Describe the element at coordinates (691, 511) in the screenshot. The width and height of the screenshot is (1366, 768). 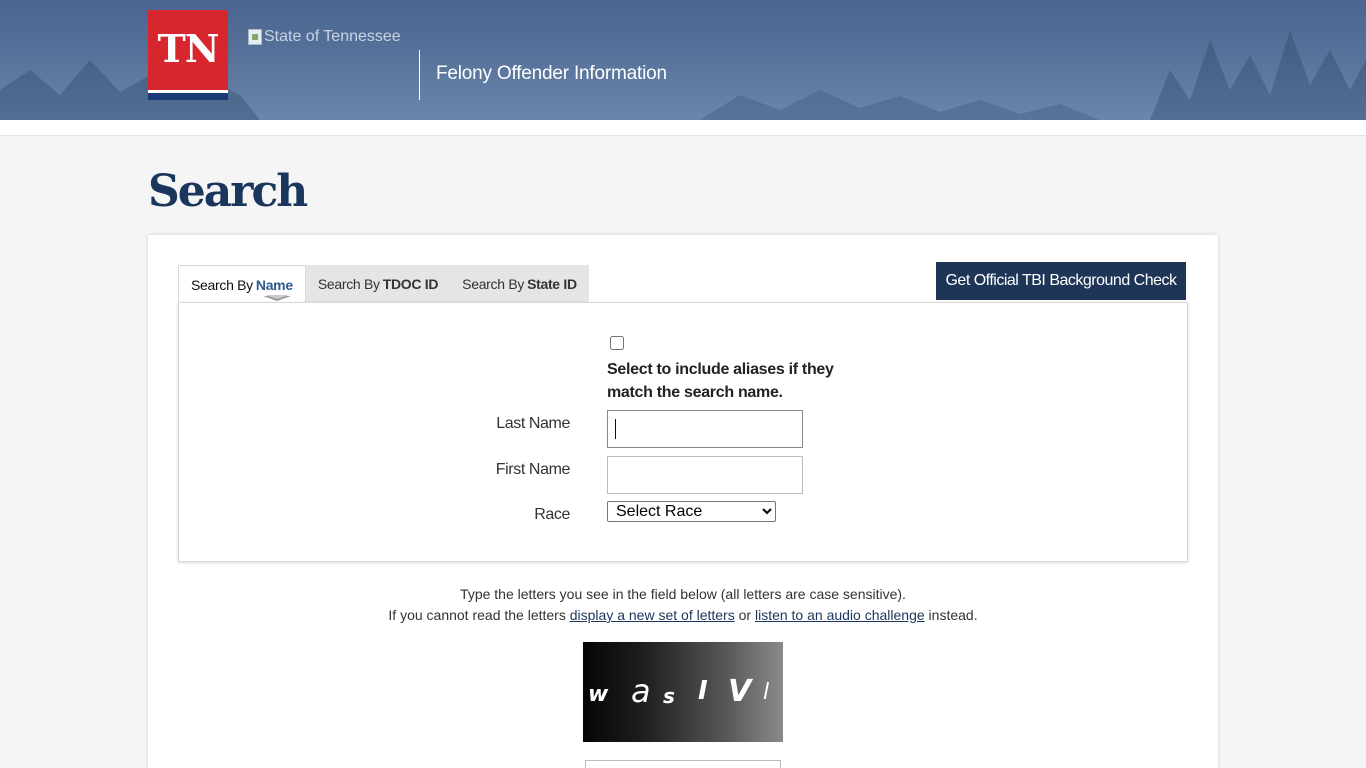
I see `race-select: Select Race` at that location.